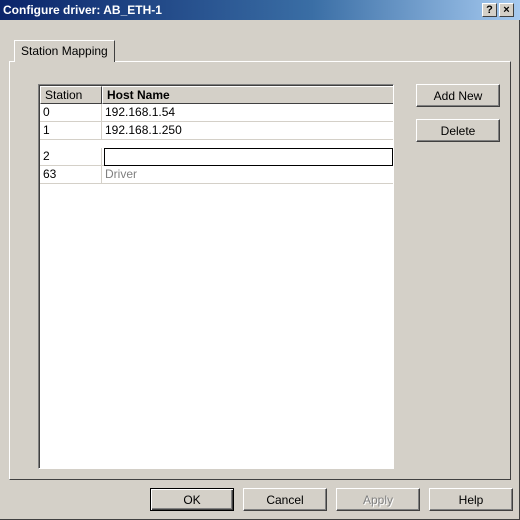 The height and width of the screenshot is (520, 520). I want to click on station-cell: 0, so click(71, 112).